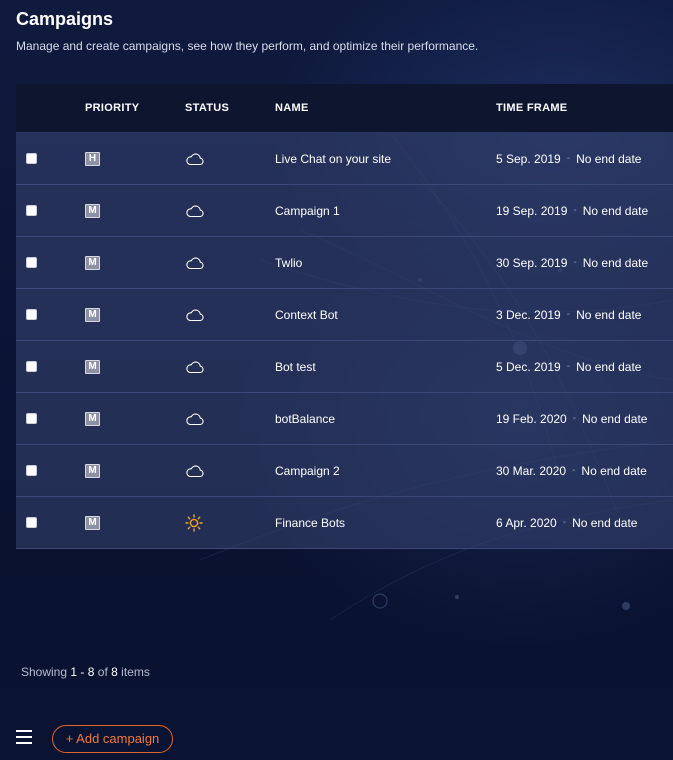 The width and height of the screenshot is (673, 760). Describe the element at coordinates (532, 210) in the screenshot. I see `start-date: 19 Sep. 2019` at that location.